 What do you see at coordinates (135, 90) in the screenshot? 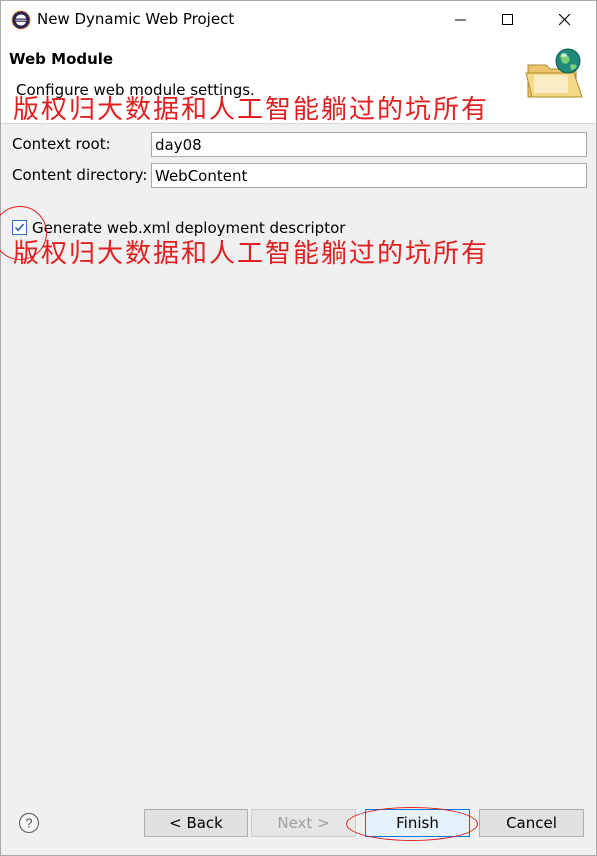
I see `page-description: Configure web module settings.` at bounding box center [135, 90].